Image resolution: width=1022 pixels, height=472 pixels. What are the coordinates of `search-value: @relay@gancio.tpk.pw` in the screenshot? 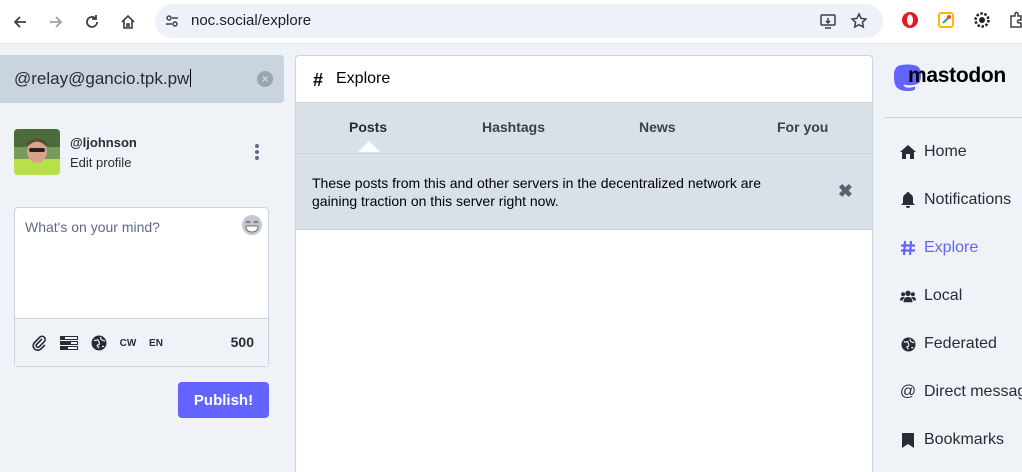 It's located at (102, 78).